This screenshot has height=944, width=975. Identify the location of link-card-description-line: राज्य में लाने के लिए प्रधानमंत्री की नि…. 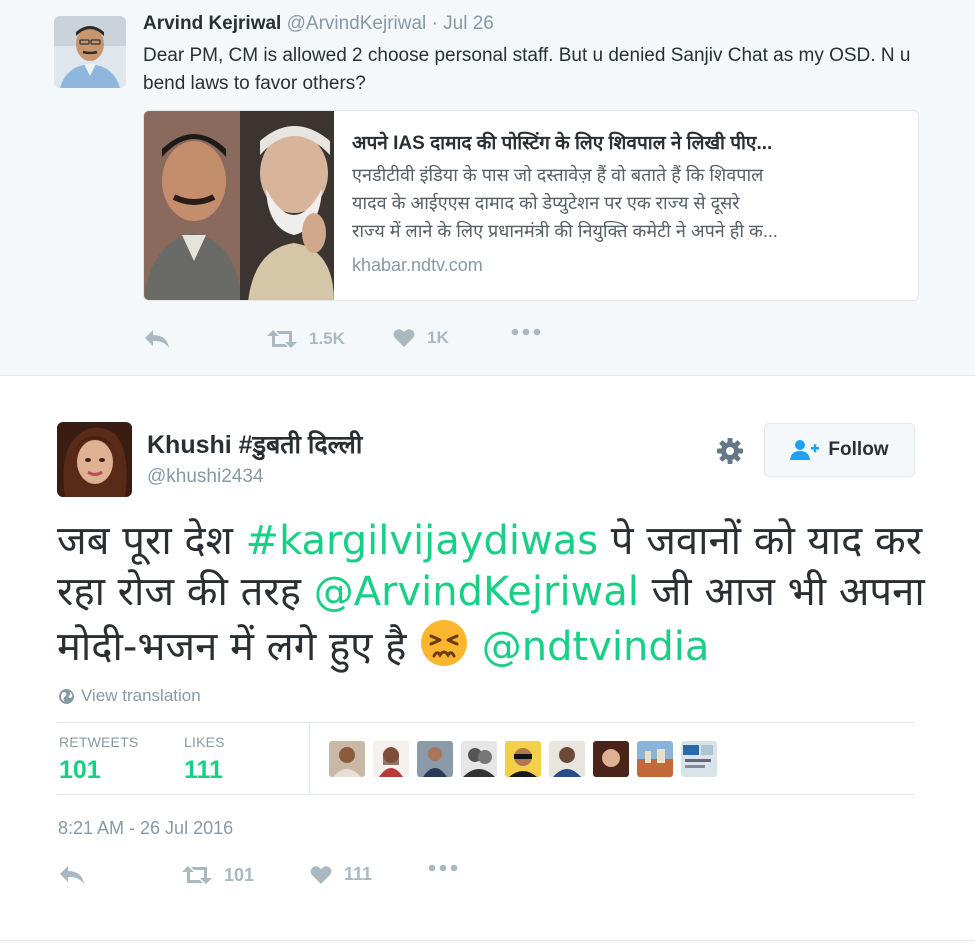
(565, 231).